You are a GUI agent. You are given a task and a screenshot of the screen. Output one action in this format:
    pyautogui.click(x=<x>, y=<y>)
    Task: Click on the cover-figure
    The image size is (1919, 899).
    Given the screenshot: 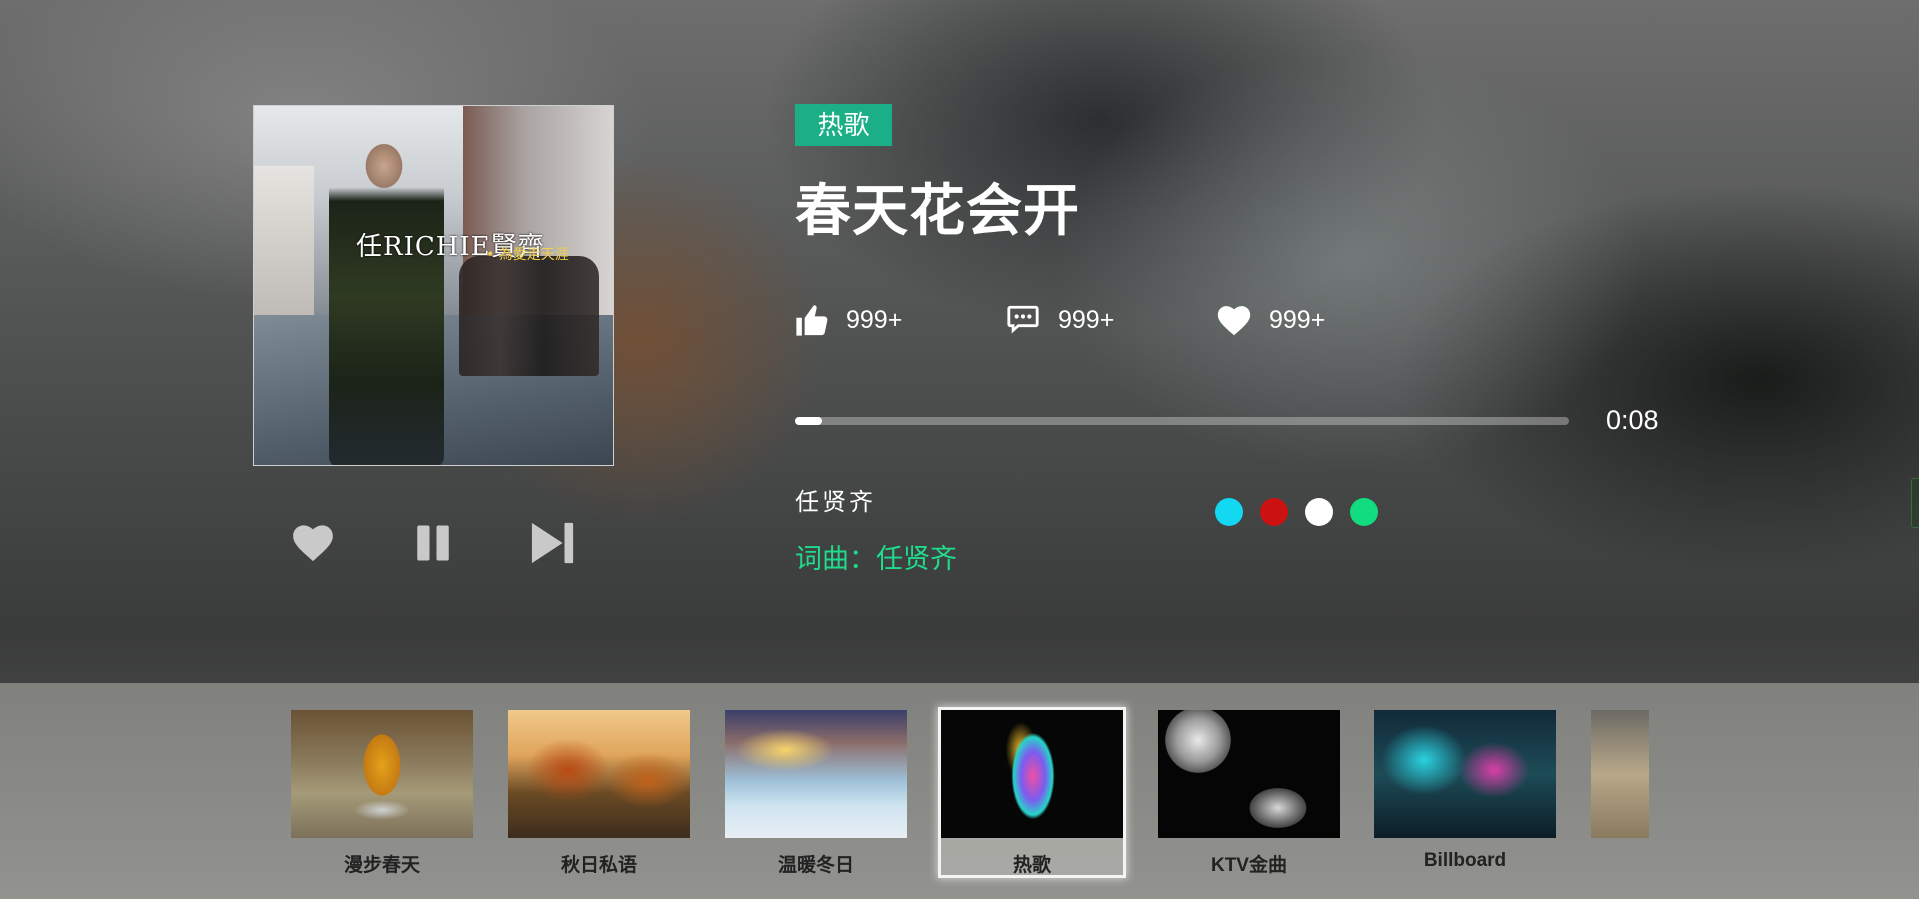 What is the action you would take?
    pyautogui.click(x=386, y=295)
    